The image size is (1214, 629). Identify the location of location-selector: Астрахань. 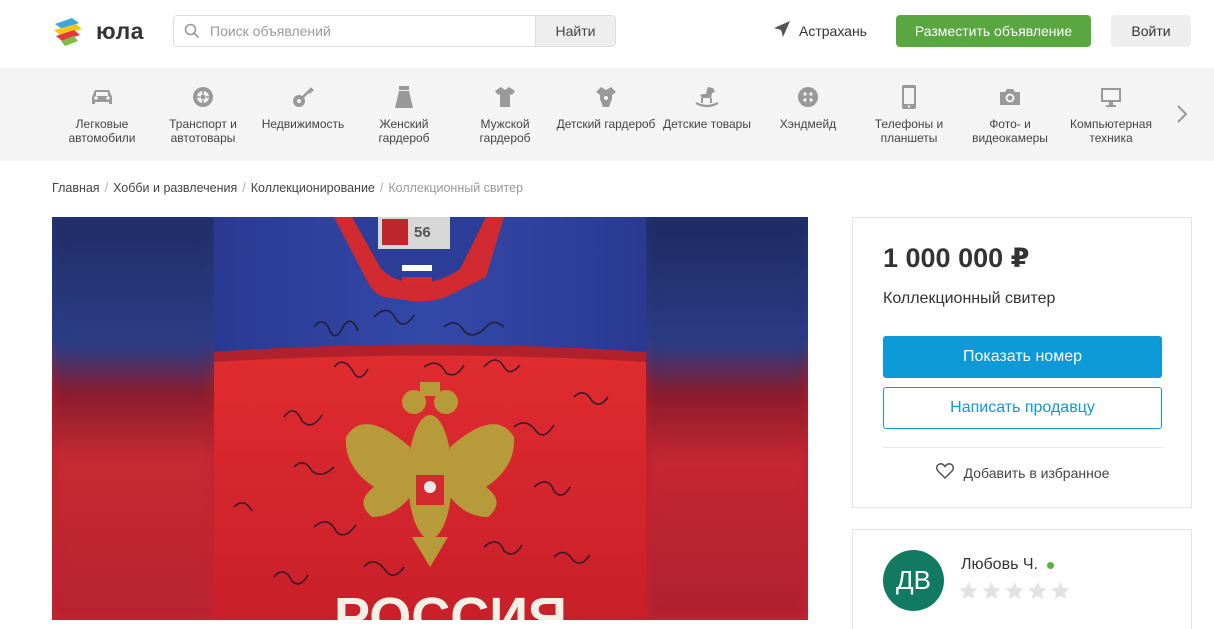
(820, 30).